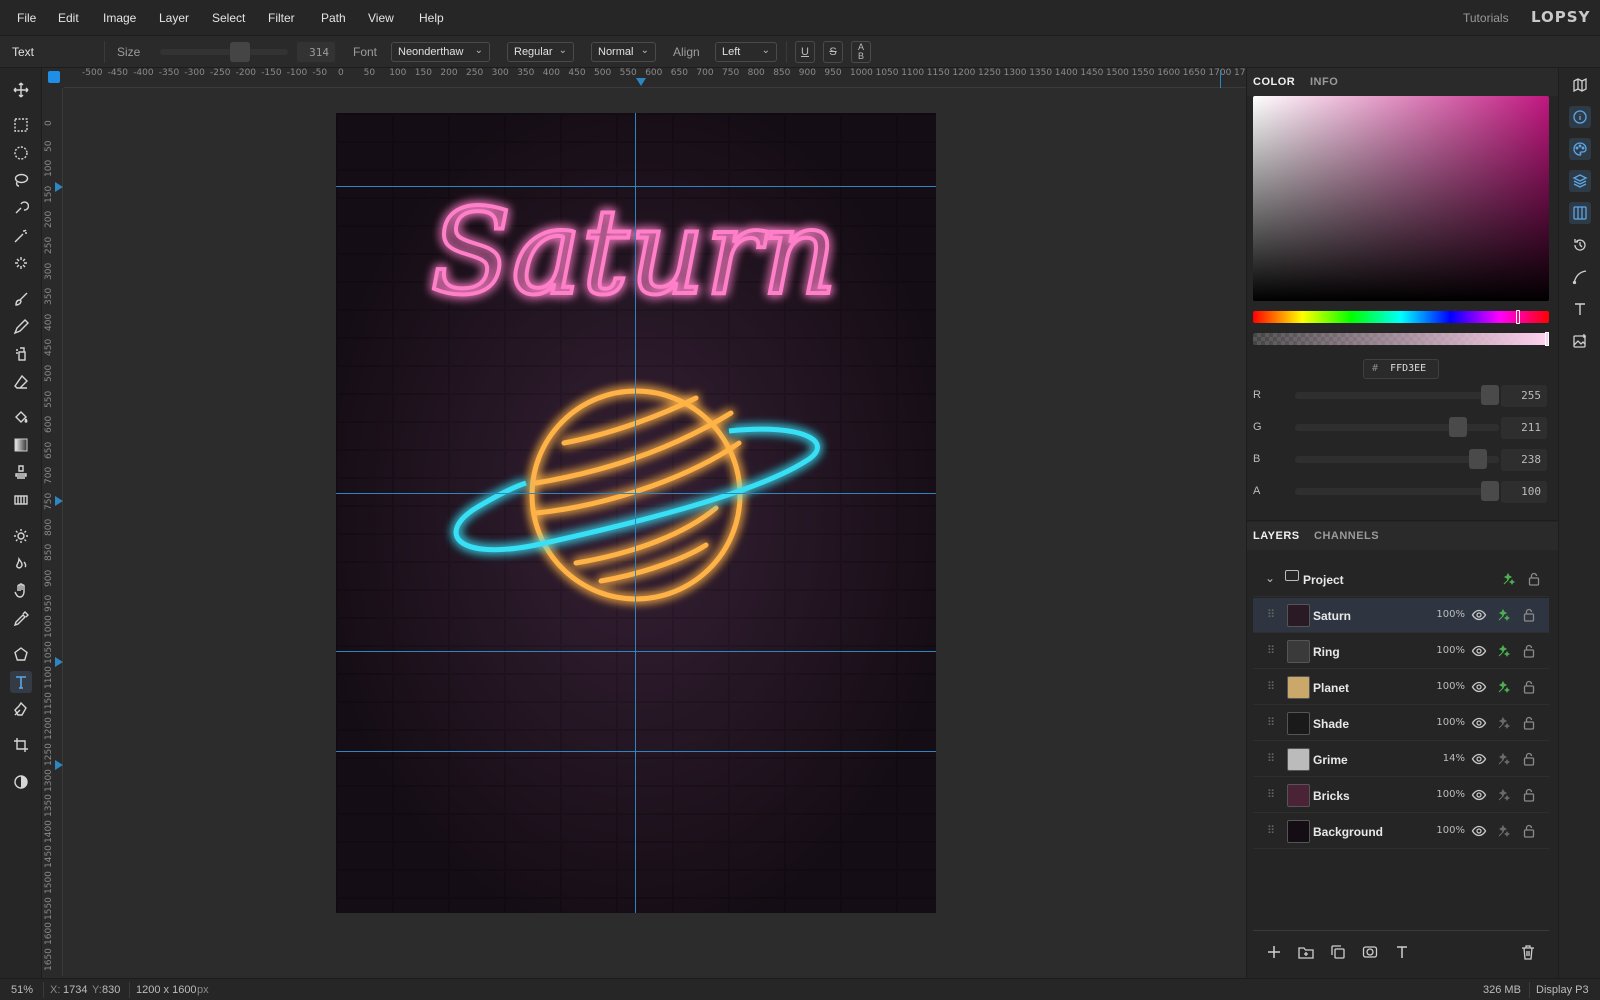 Image resolution: width=1600 pixels, height=1000 pixels. I want to click on menu-help: Help, so click(431, 18).